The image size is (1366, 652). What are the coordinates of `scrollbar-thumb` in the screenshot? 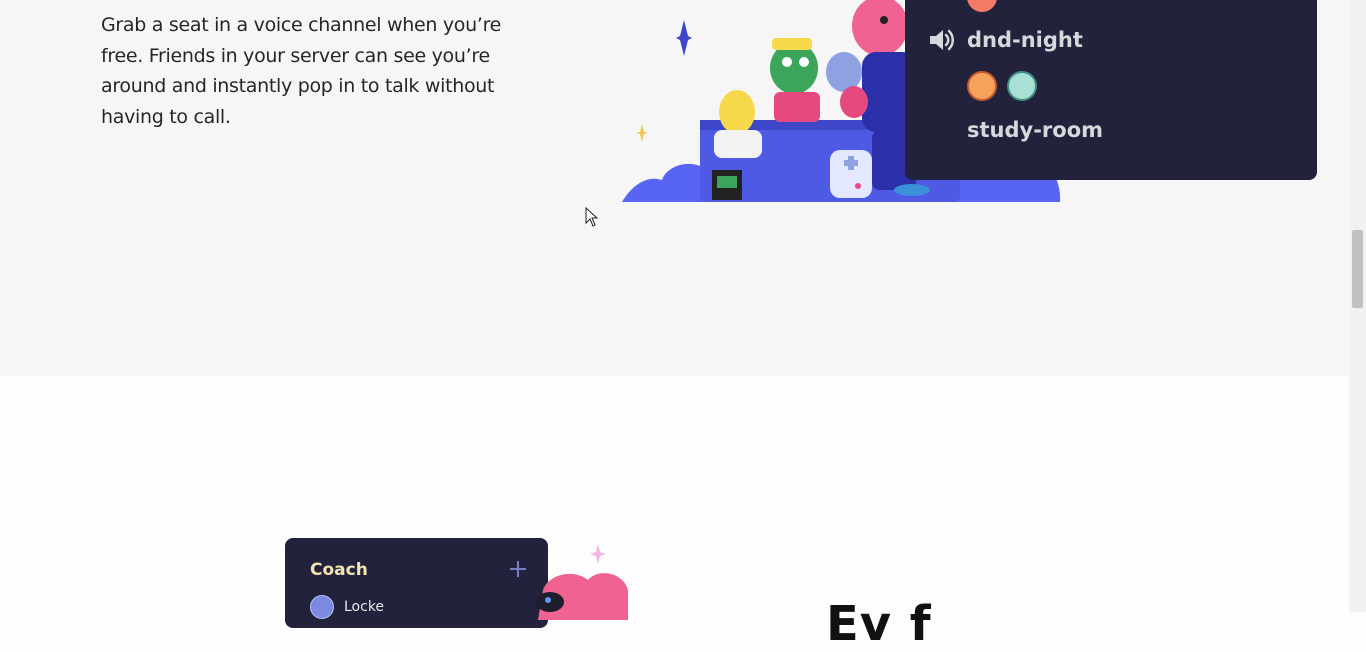 It's located at (1357, 269).